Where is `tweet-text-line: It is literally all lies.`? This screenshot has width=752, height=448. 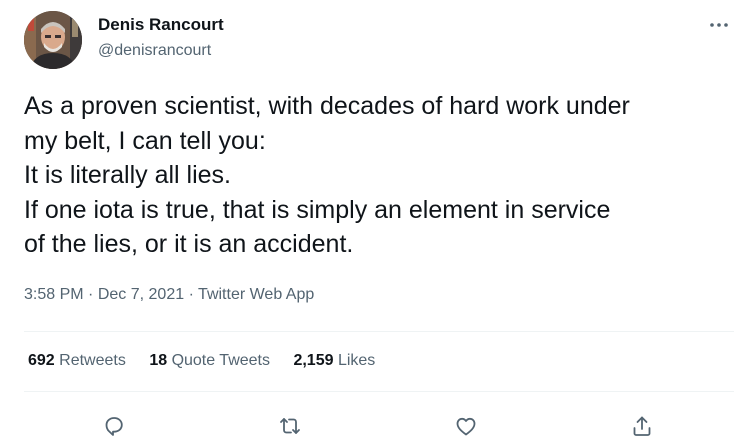 tweet-text-line: It is literally all lies. is located at coordinates (127, 175).